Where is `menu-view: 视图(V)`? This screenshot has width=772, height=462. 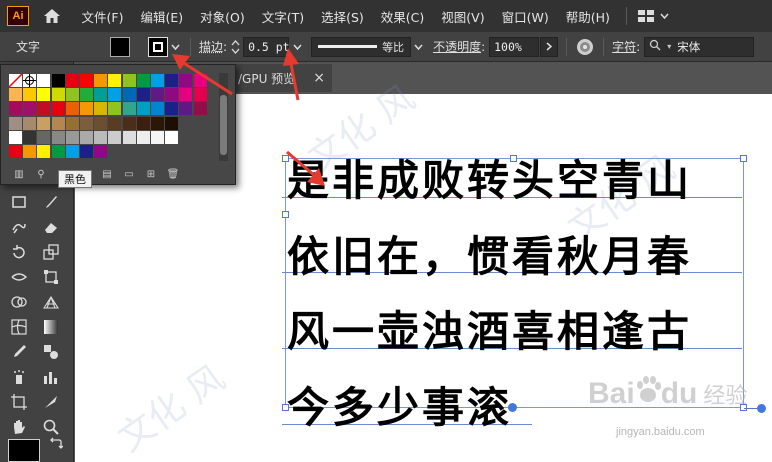 menu-view: 视图(V) is located at coordinates (463, 16).